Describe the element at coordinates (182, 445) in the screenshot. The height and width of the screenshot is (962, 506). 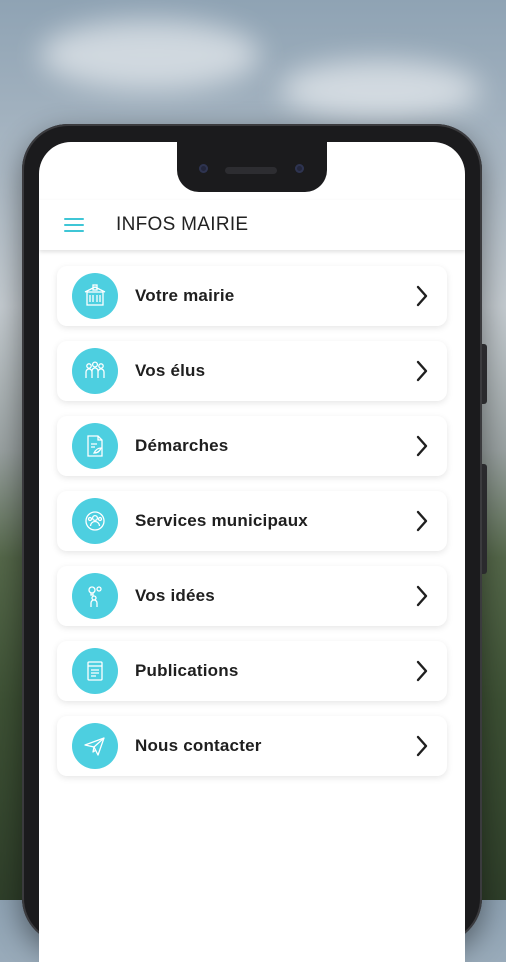
I see `menu-item-label: Démarches` at that location.